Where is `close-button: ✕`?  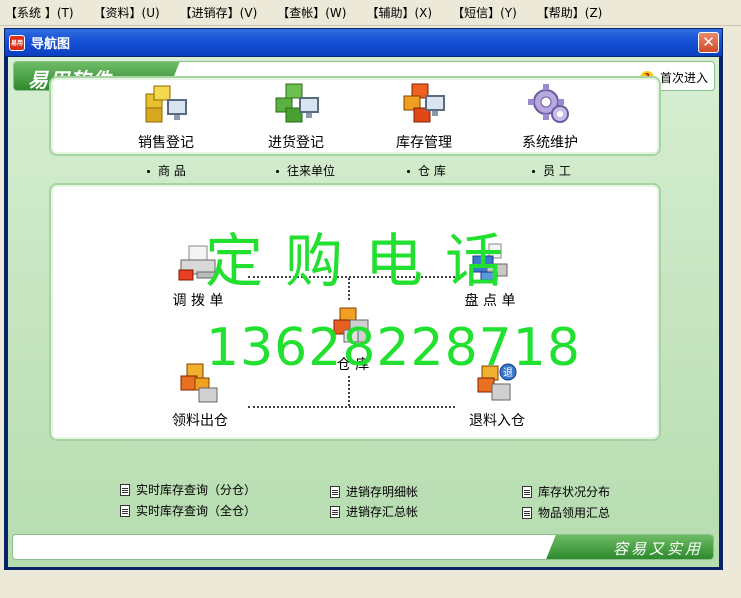
close-button: ✕ is located at coordinates (708, 42).